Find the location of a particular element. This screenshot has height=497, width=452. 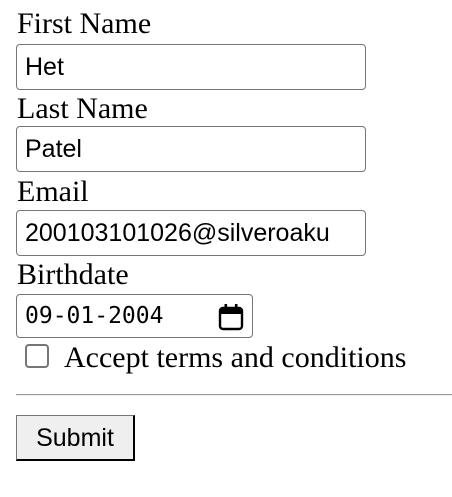

last-name-label: Last Name is located at coordinates (82, 108).